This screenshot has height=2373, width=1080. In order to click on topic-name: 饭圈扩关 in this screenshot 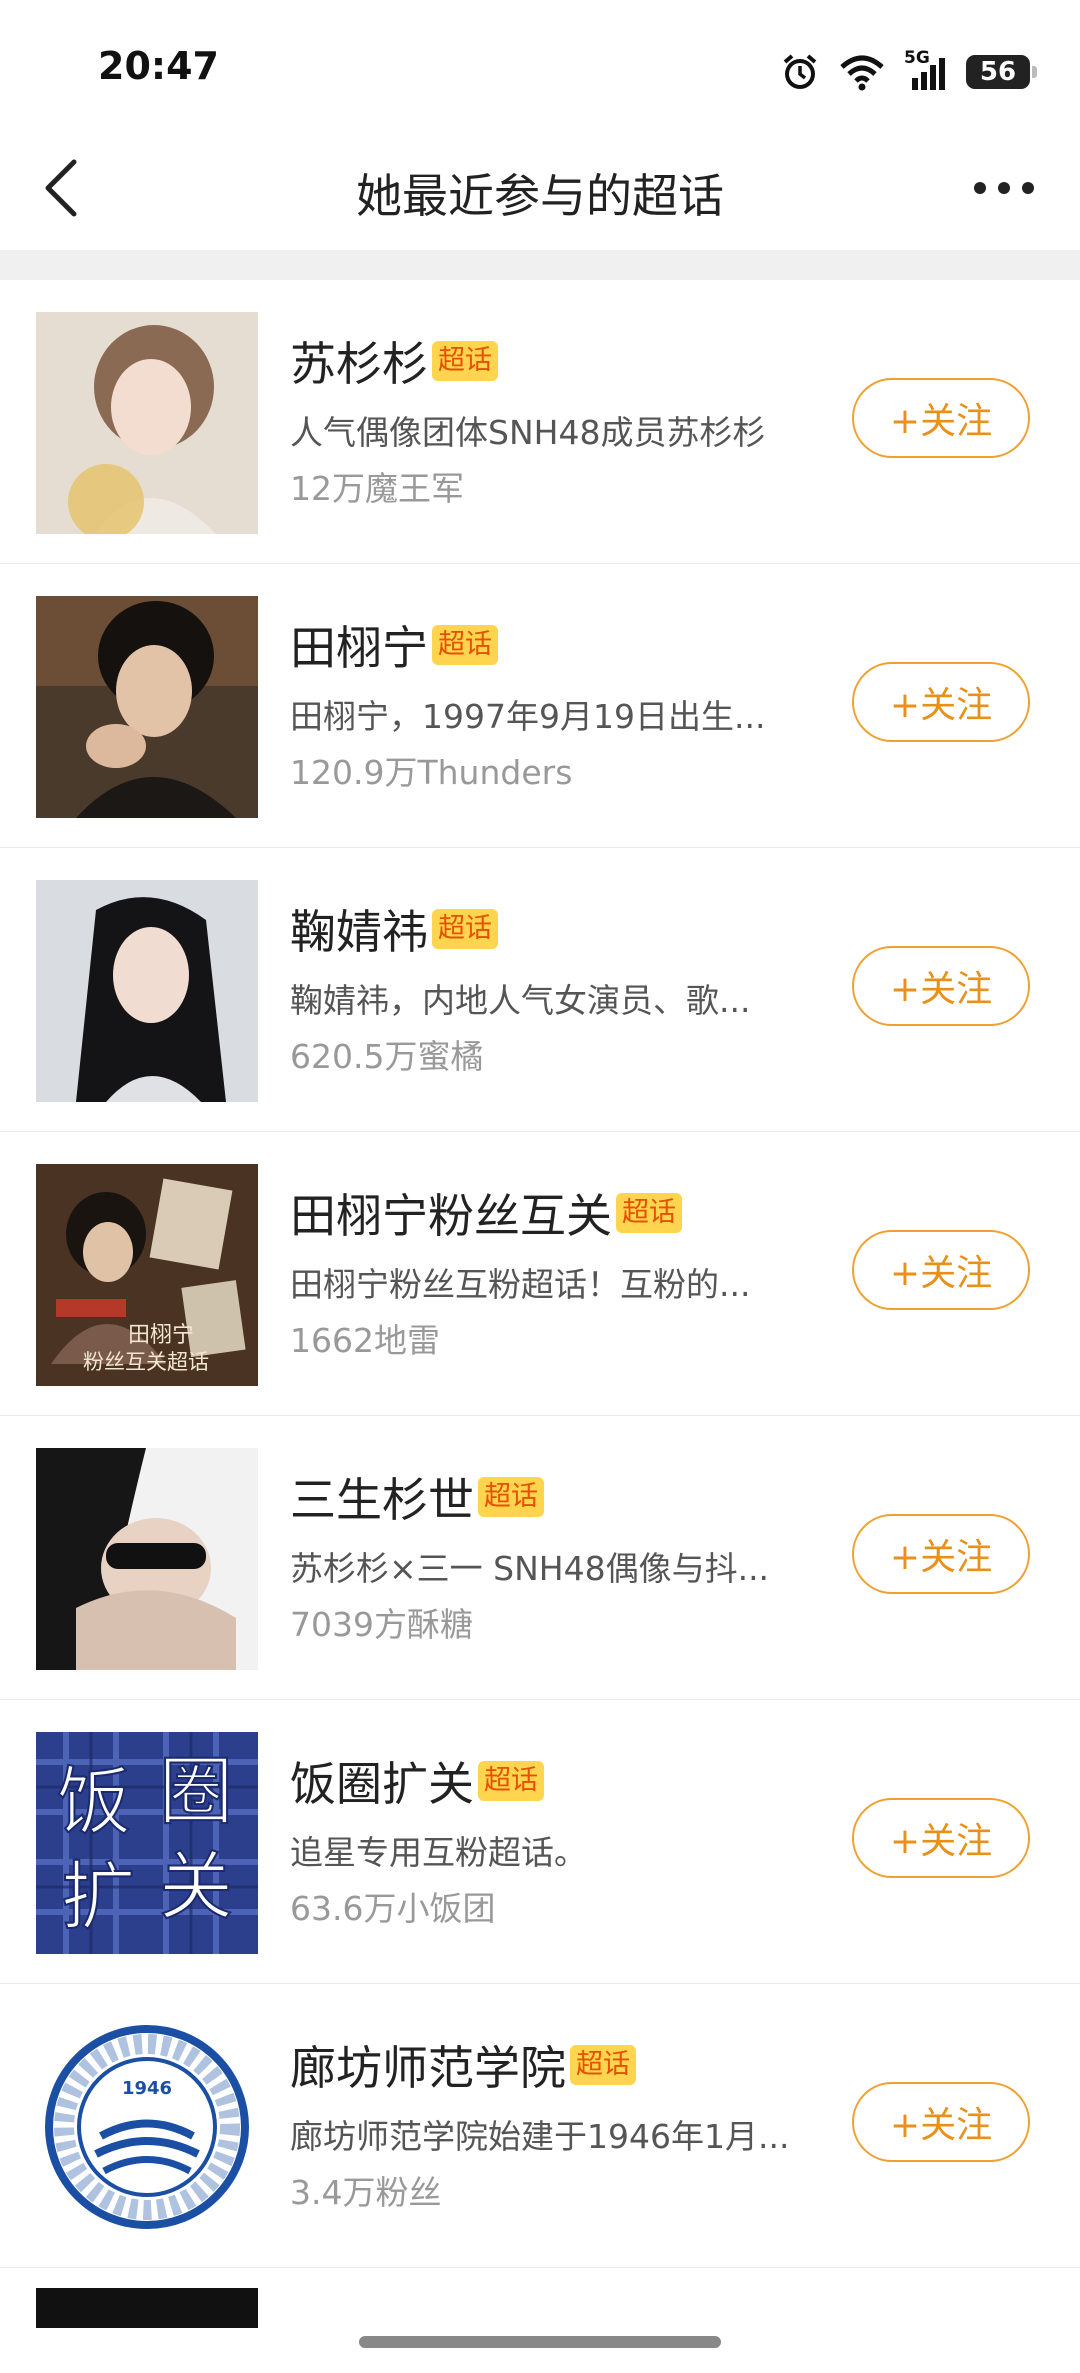, I will do `click(382, 1784)`.